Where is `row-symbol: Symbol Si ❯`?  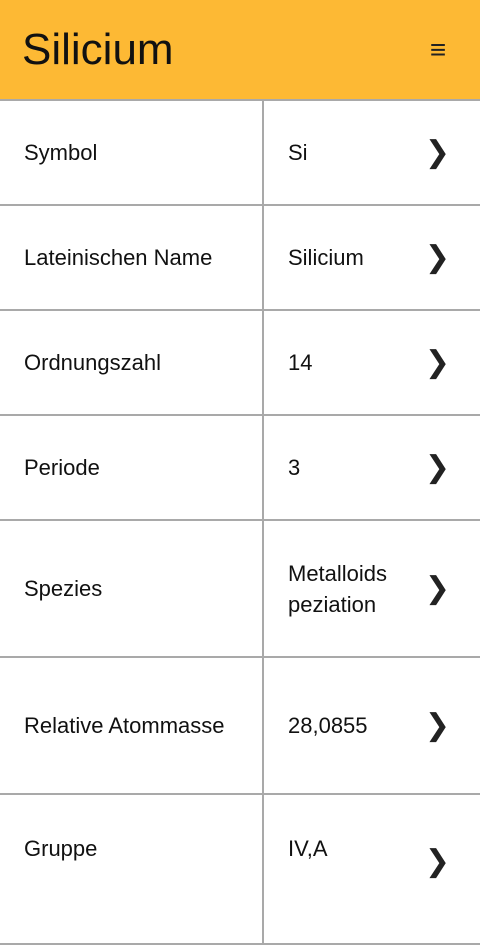
row-symbol: Symbol Si ❯ is located at coordinates (240, 153).